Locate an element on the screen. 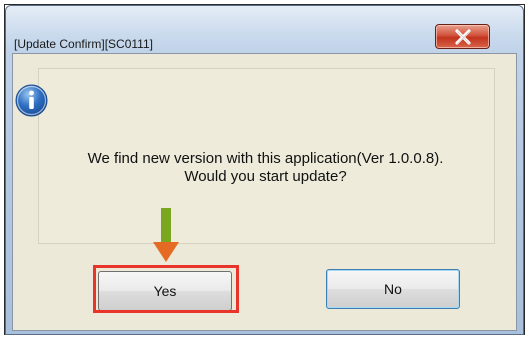  window-title: [Update Confirm][SC0111] is located at coordinates (83, 44).